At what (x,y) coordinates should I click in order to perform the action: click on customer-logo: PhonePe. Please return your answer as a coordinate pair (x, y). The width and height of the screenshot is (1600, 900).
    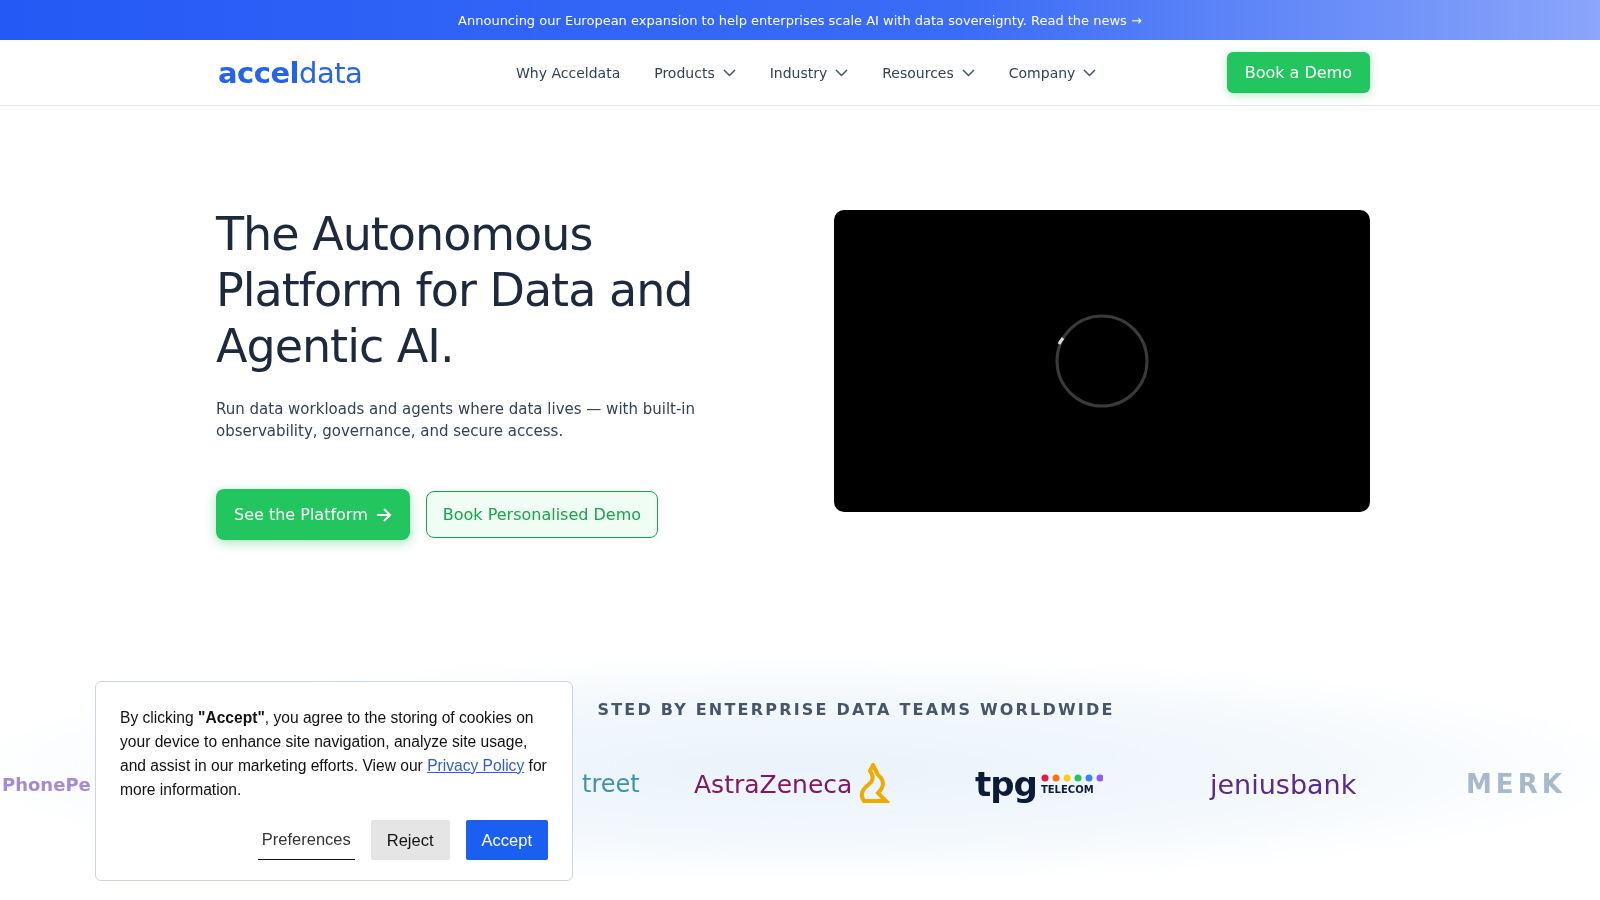
    Looking at the image, I should click on (46, 784).